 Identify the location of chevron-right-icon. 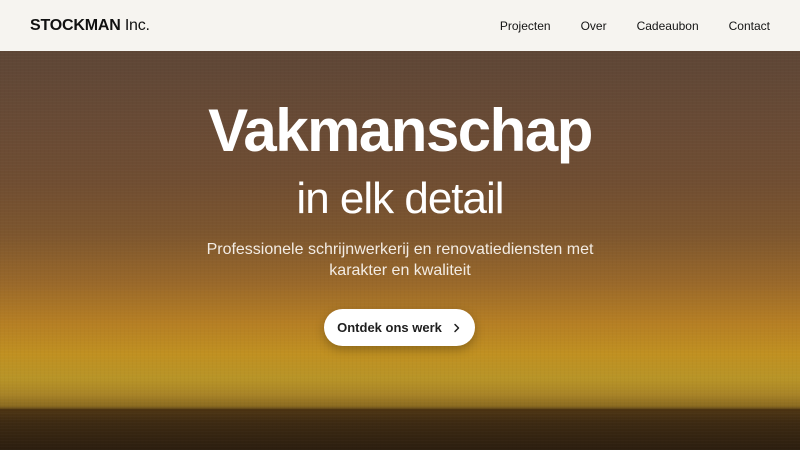
(457, 328).